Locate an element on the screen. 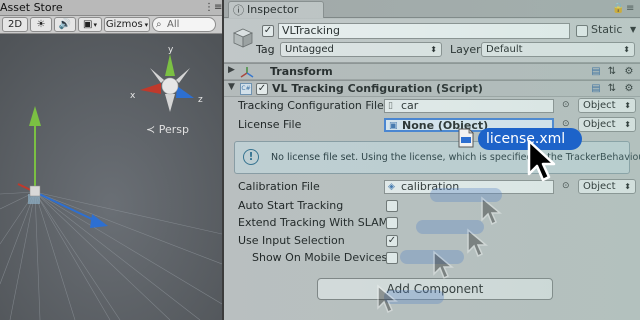 This screenshot has height=320, width=640. static-dropdown-icon: ▼ is located at coordinates (633, 29).